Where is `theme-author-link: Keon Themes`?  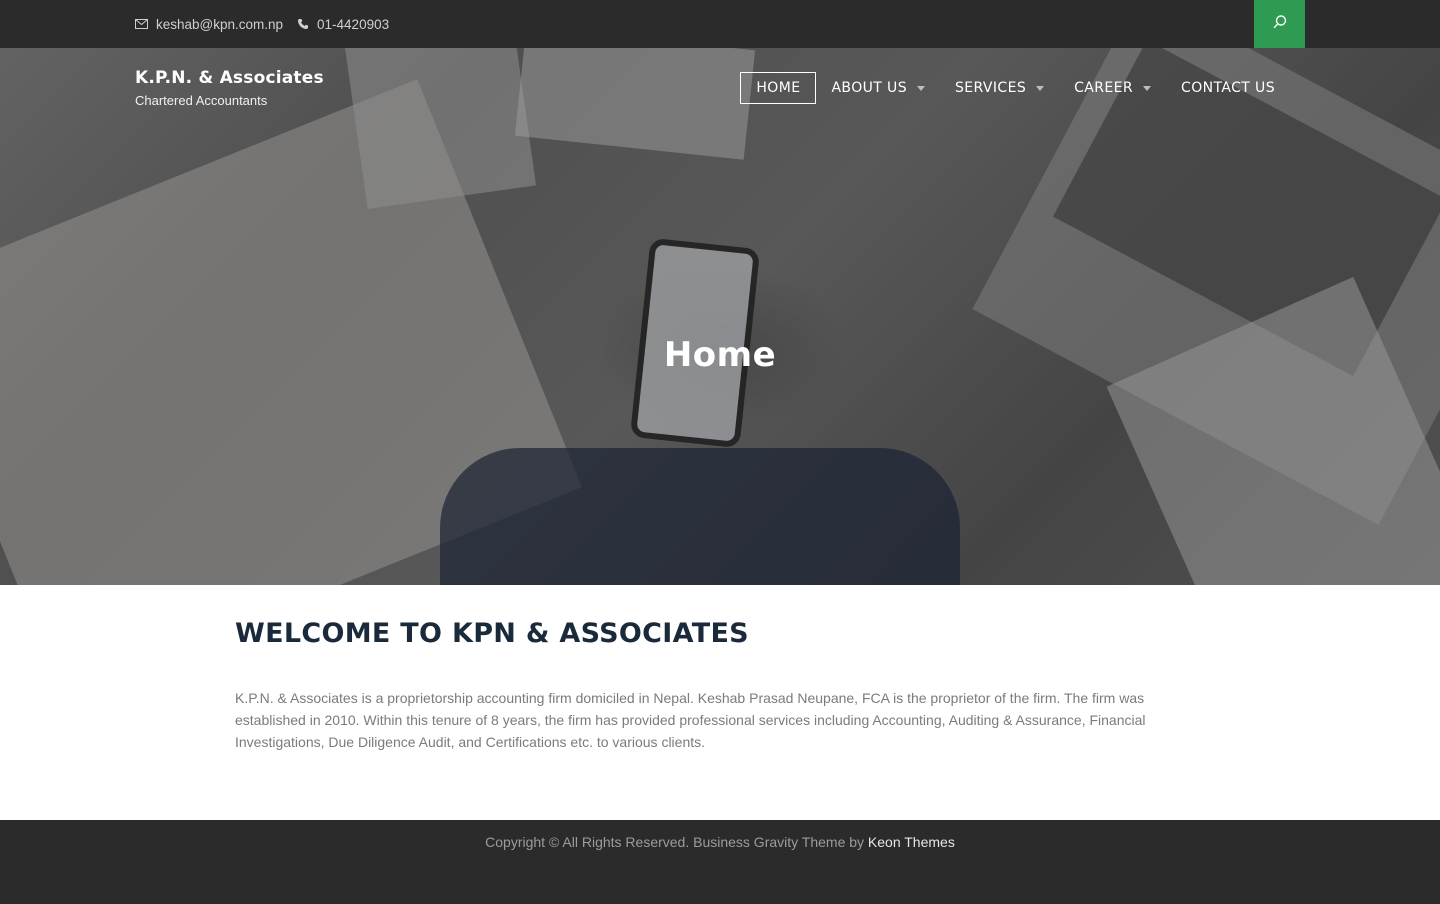
theme-author-link: Keon Themes is located at coordinates (911, 842).